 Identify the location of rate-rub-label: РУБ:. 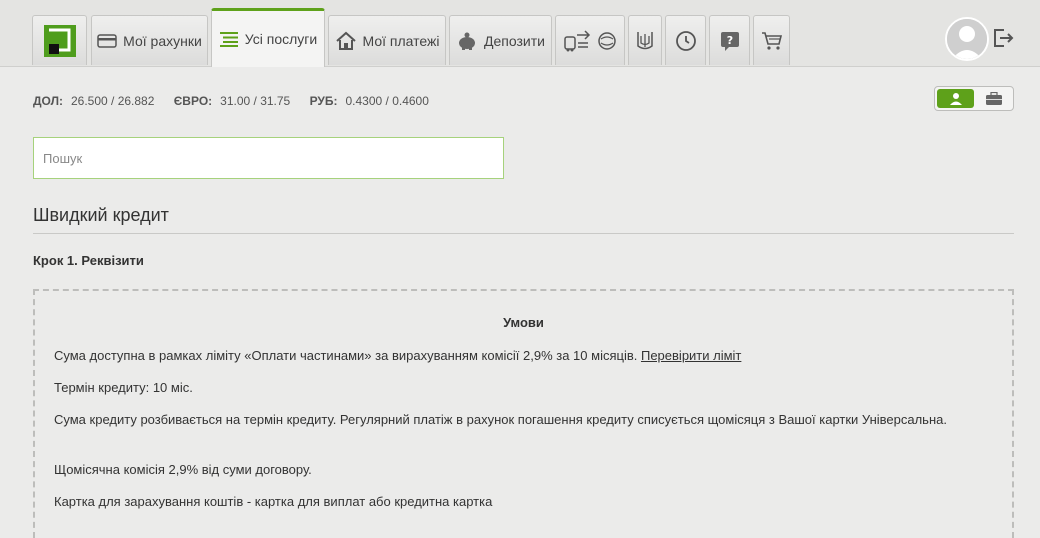
(323, 101).